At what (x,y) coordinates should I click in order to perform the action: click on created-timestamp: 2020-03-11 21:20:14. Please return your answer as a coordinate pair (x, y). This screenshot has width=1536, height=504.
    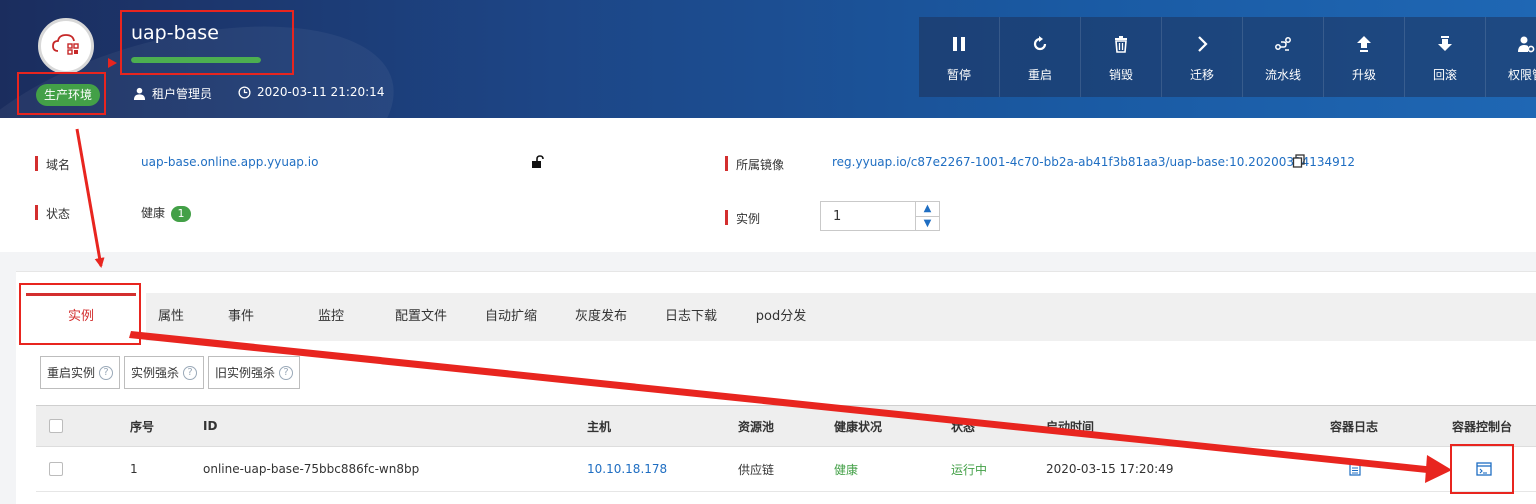
    Looking at the image, I should click on (321, 92).